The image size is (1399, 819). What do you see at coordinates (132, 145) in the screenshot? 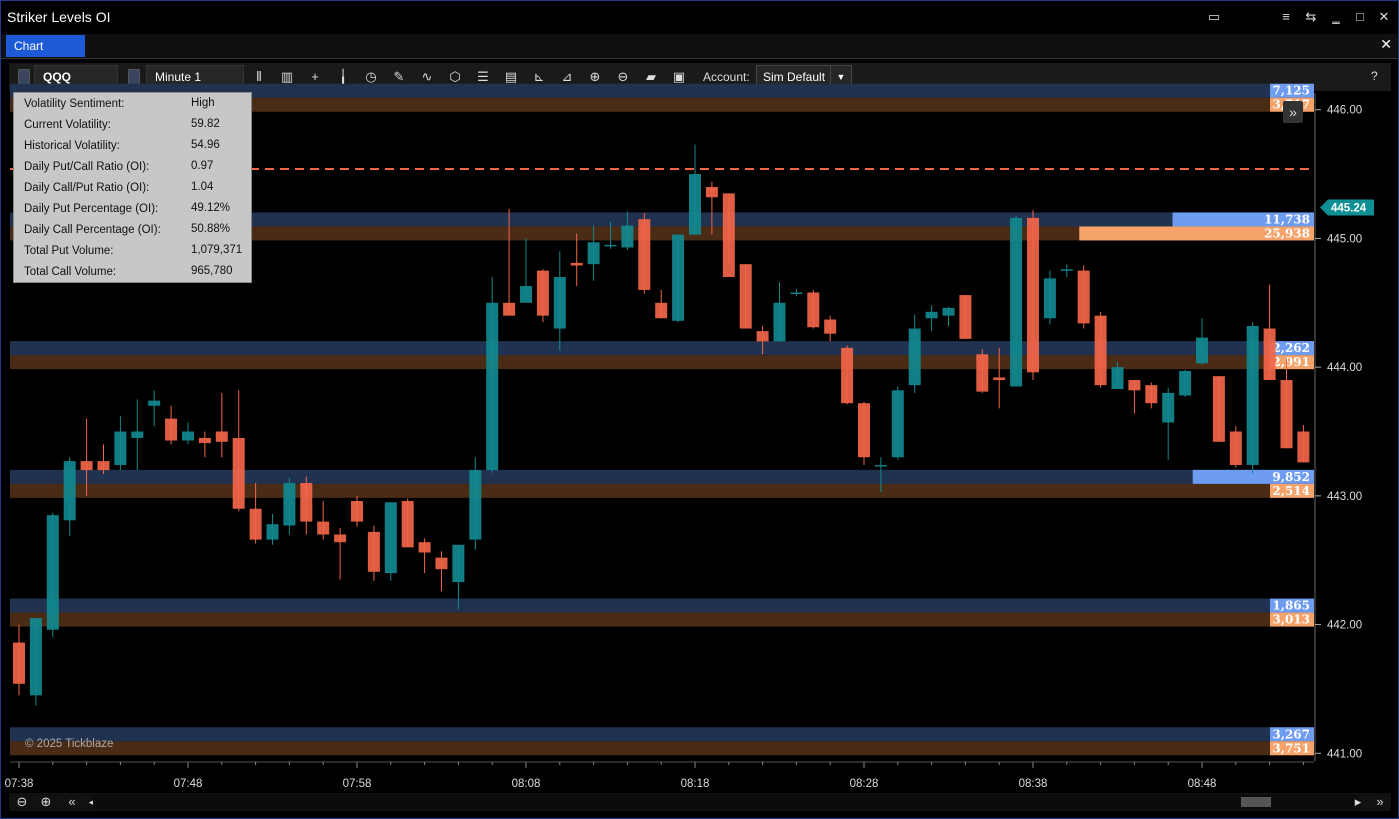
I see `info-row: Historical Volatility: 54.96` at bounding box center [132, 145].